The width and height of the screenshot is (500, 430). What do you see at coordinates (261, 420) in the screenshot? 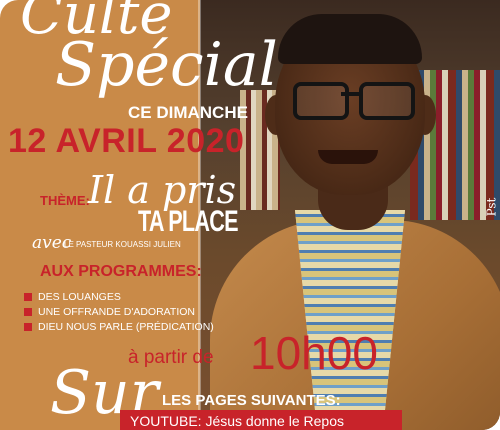
I see `youtube-banner: YOUTUBE: Jésus donne le Repos` at bounding box center [261, 420].